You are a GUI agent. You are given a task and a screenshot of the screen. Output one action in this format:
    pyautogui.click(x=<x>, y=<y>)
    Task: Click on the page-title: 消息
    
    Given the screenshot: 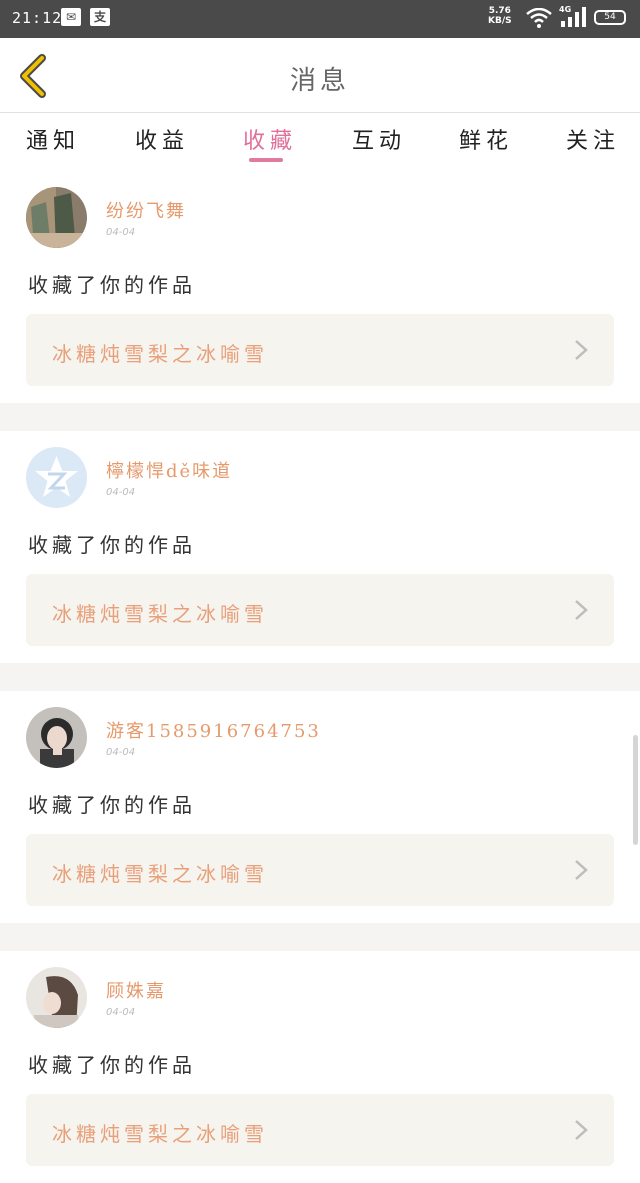 What is the action you would take?
    pyautogui.click(x=319, y=81)
    